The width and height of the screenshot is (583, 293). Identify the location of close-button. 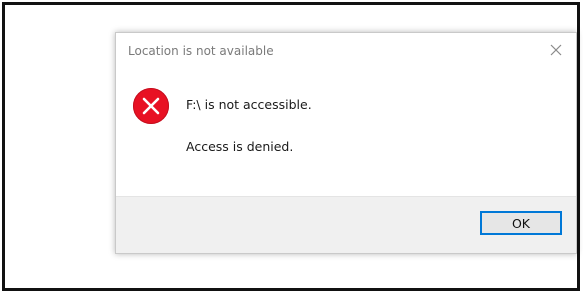
(556, 50).